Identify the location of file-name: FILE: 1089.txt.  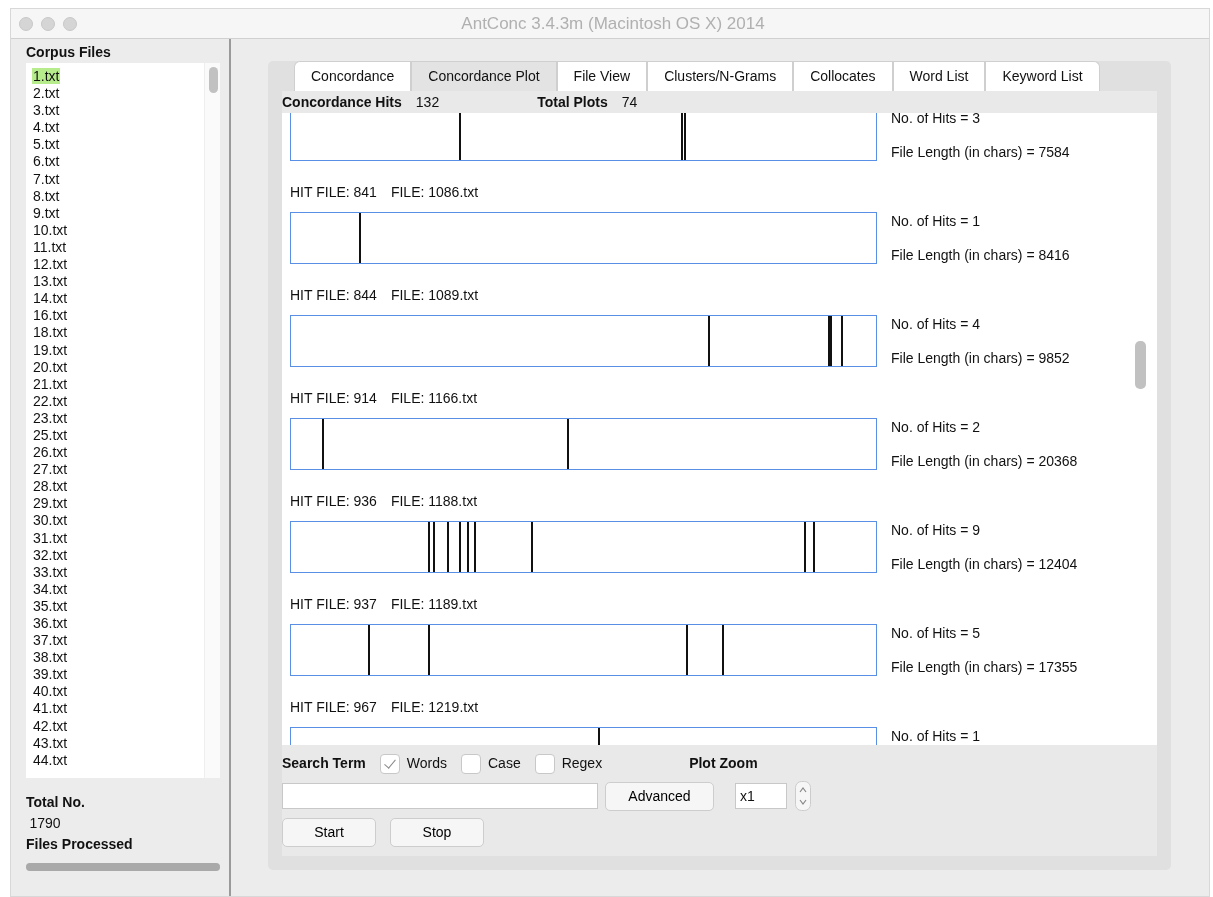
(434, 295).